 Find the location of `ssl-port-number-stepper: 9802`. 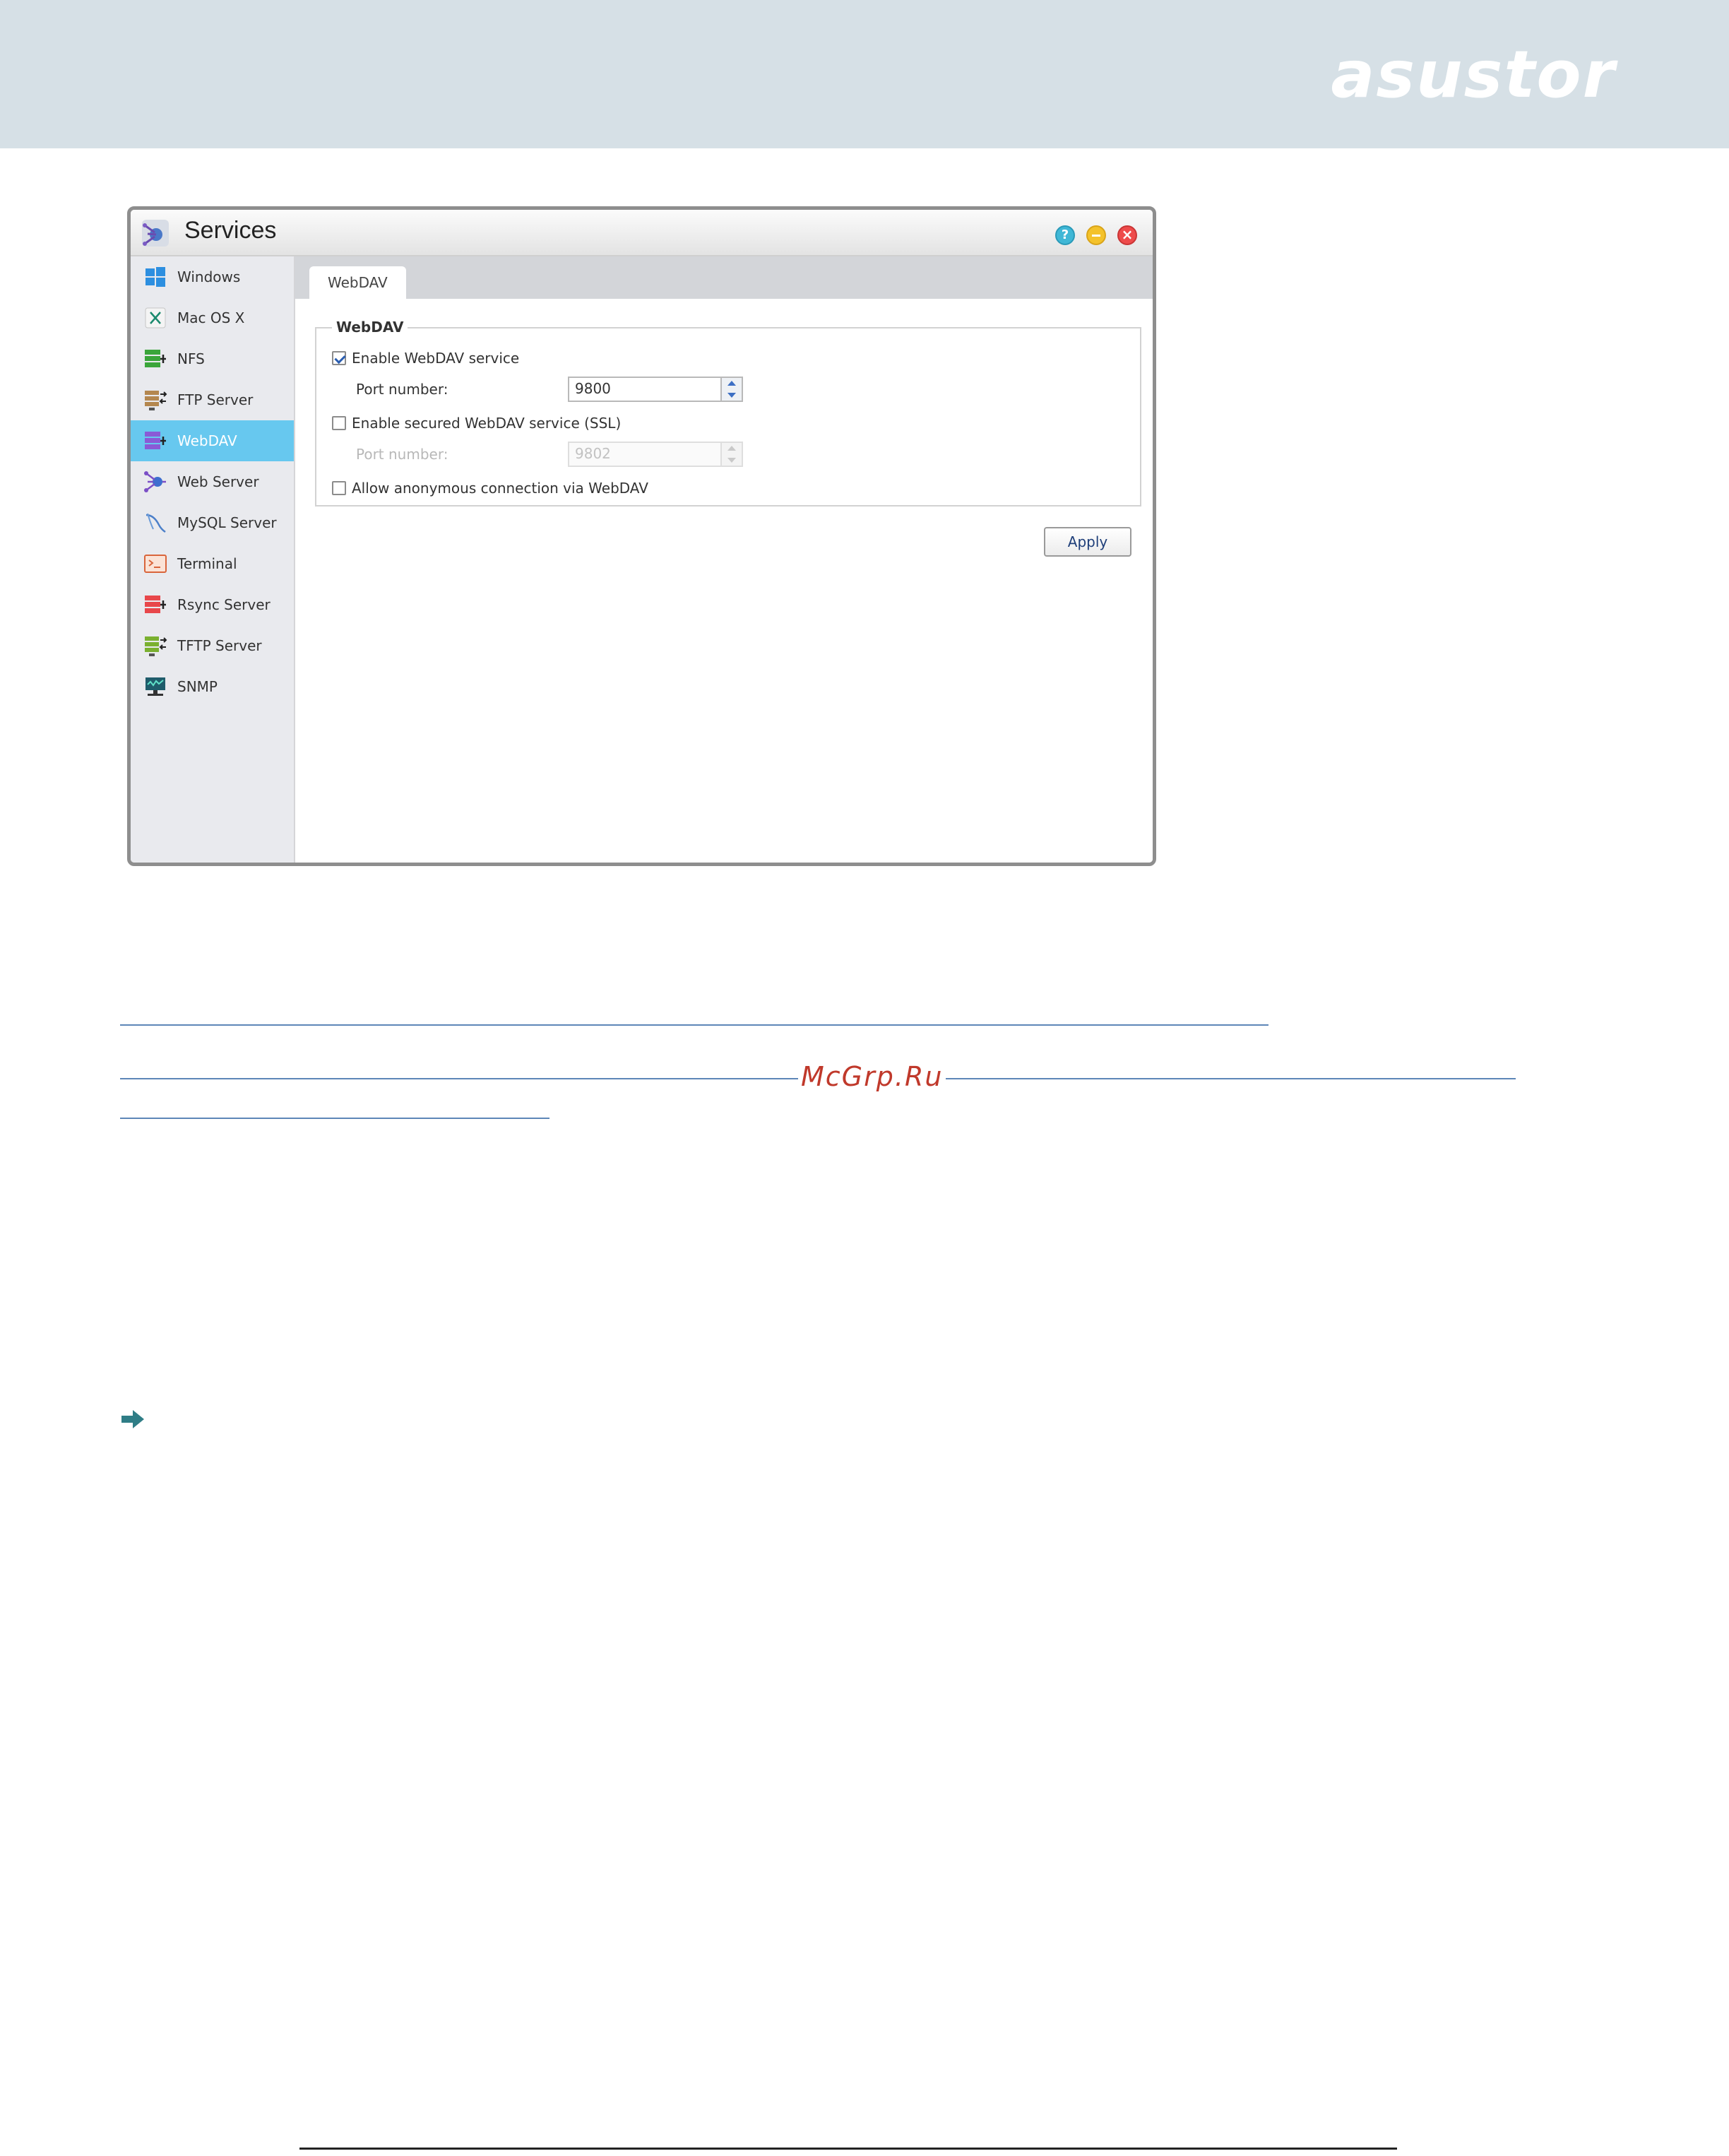

ssl-port-number-stepper: 9802 is located at coordinates (655, 454).